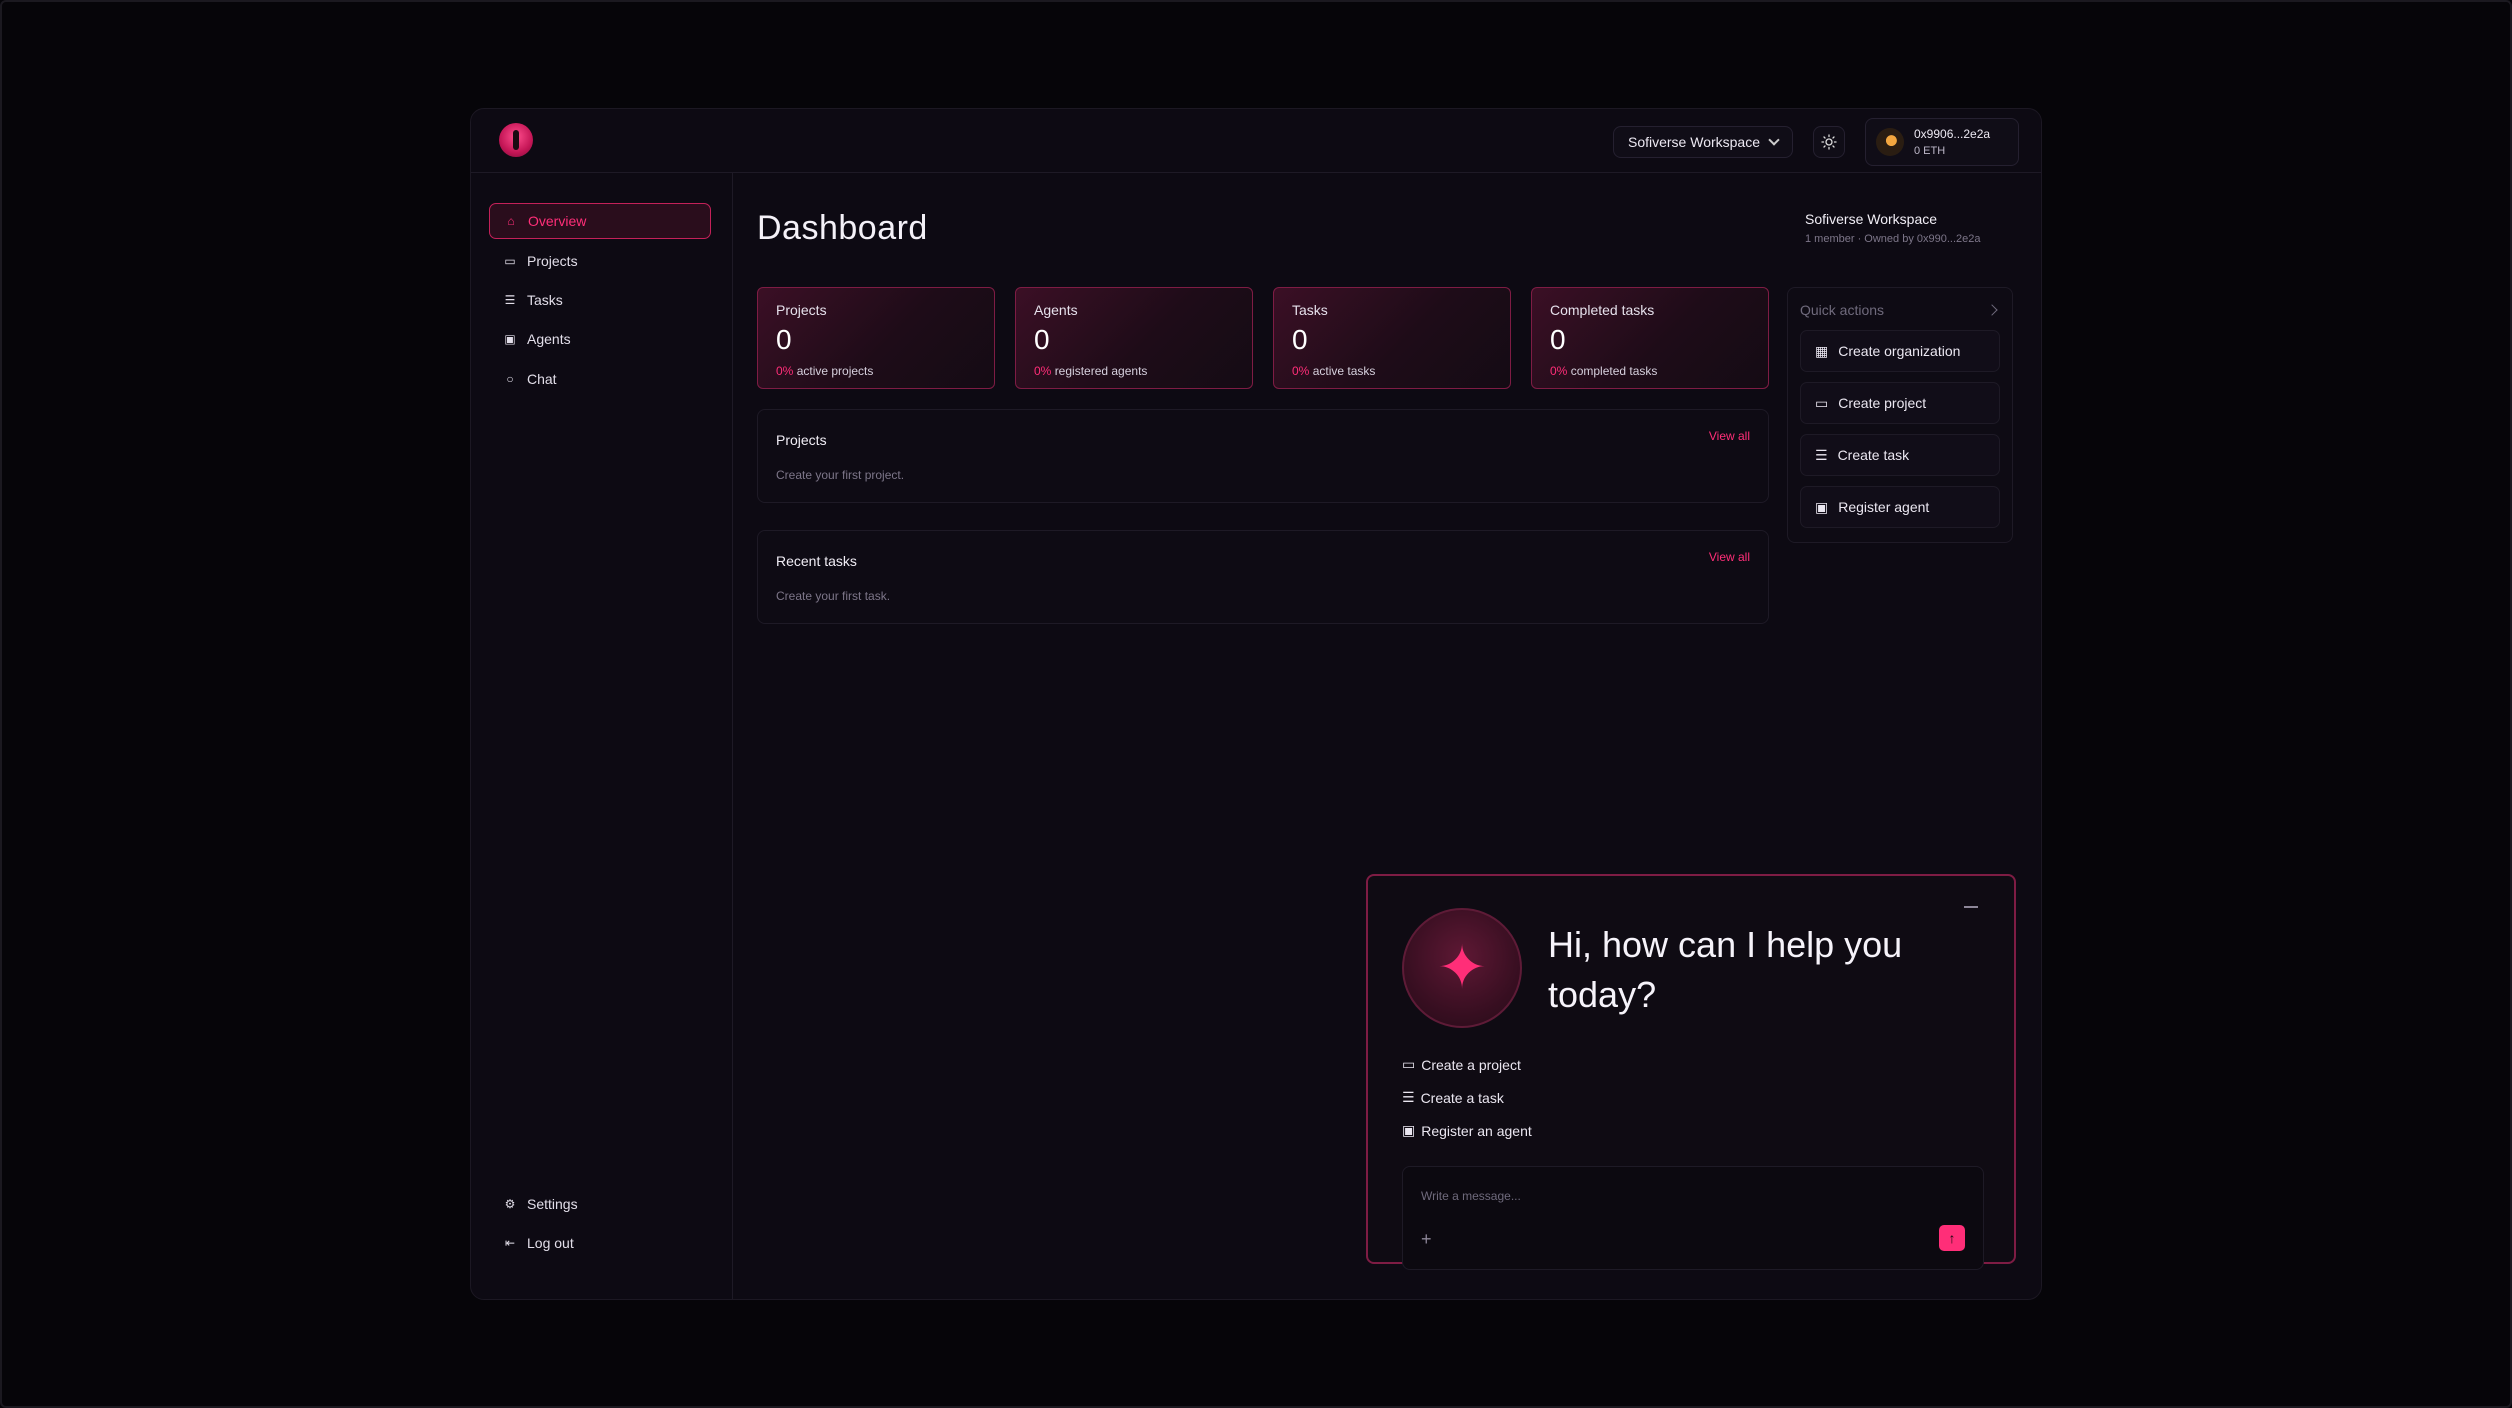 The width and height of the screenshot is (2512, 1408). Describe the element at coordinates (1842, 310) in the screenshot. I see `quick-actions-title: Quick actions` at that location.